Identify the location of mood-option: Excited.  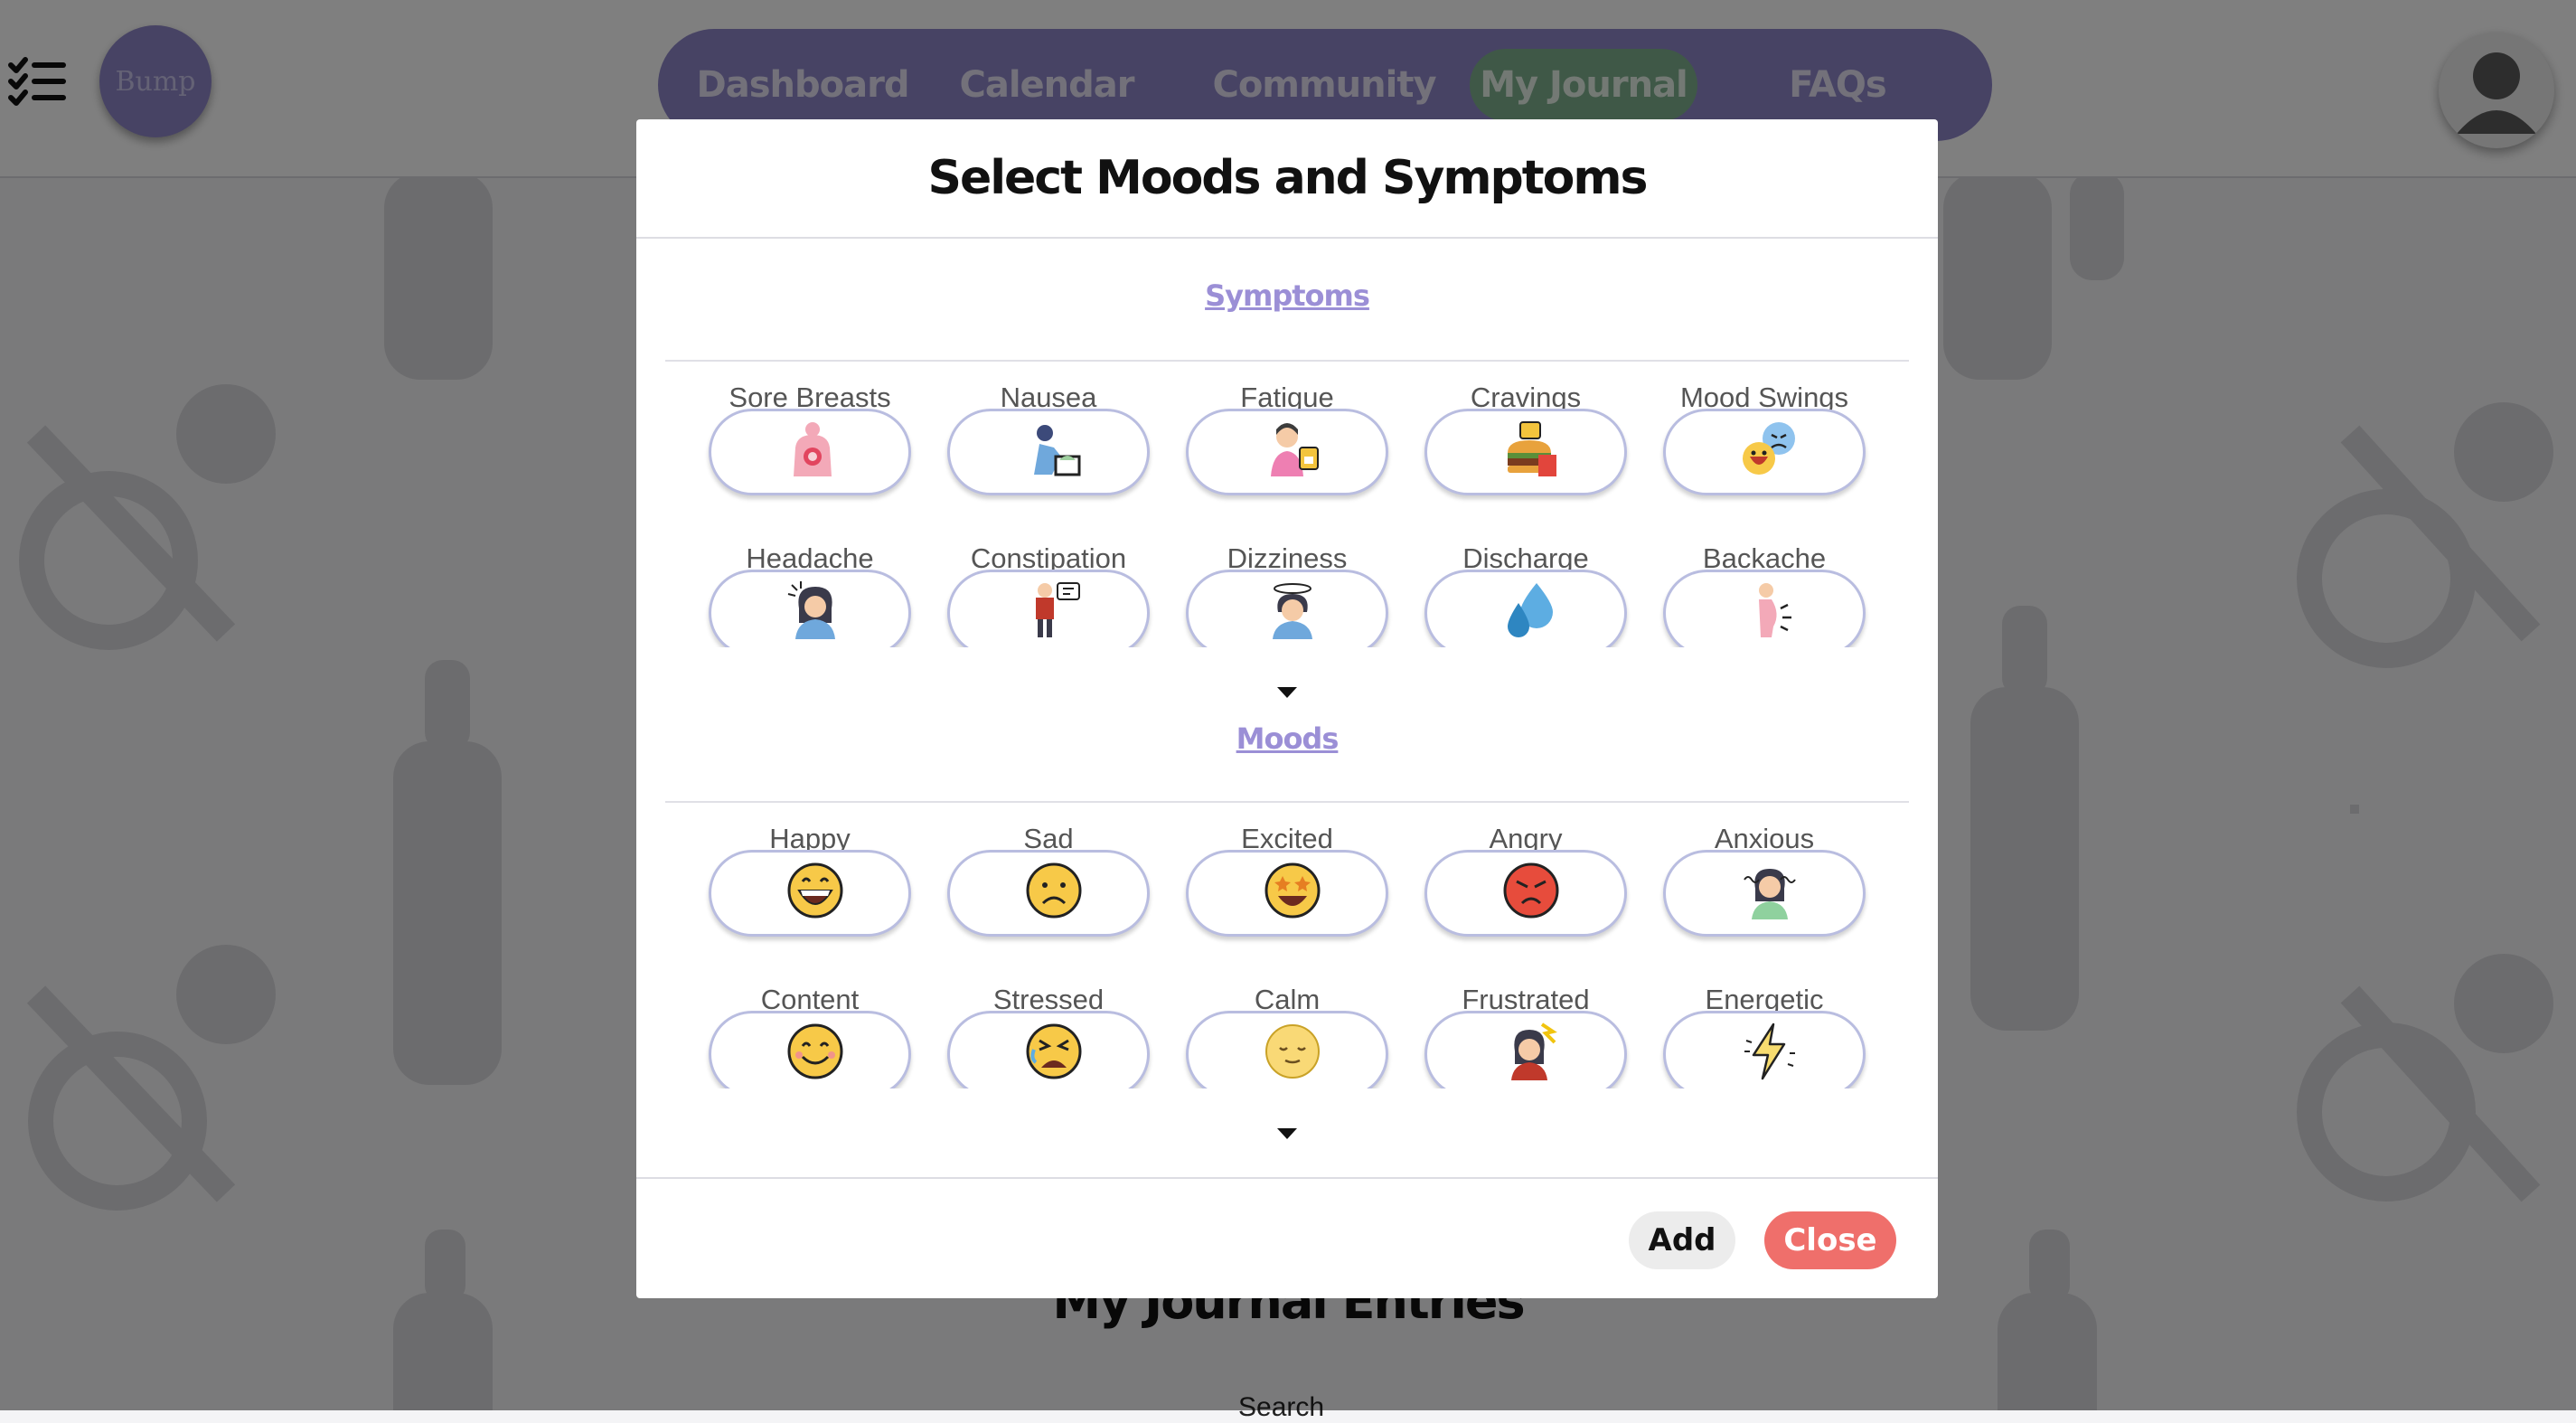
(1287, 890).